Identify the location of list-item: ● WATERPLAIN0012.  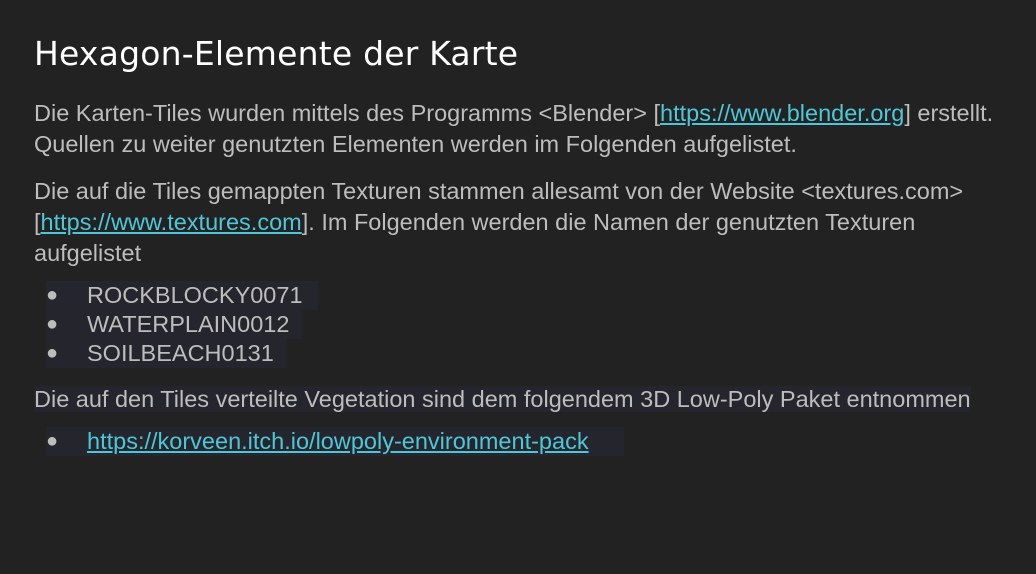
(518, 324).